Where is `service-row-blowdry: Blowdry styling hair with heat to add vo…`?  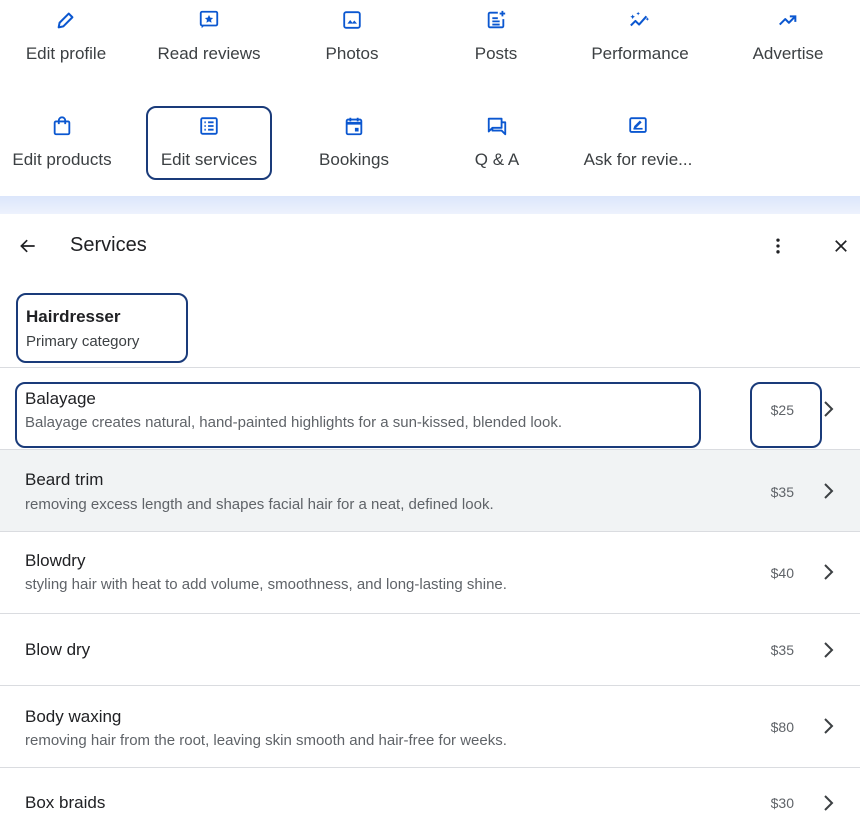 service-row-blowdry: Blowdry styling hair with heat to add vo… is located at coordinates (430, 572).